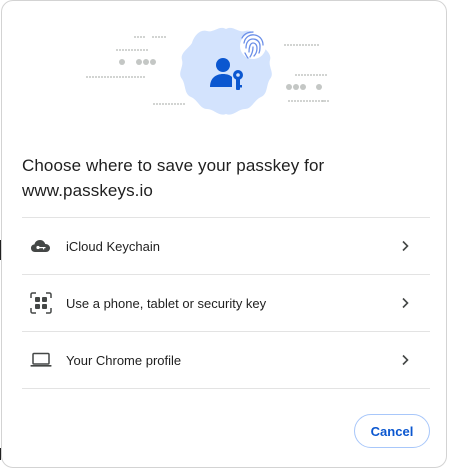 This screenshot has width=450, height=470. I want to click on laptop-icon, so click(41, 360).